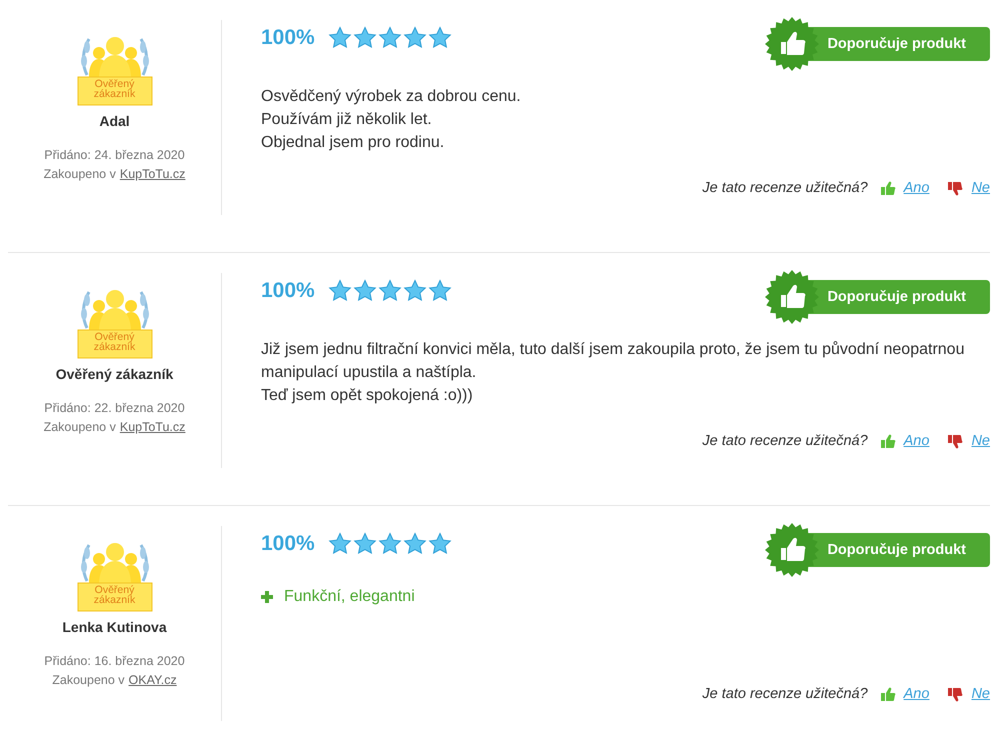 This screenshot has width=999, height=735. What do you see at coordinates (391, 97) in the screenshot?
I see `review-text: Osvědčený výrobek za dobrou cenu.` at bounding box center [391, 97].